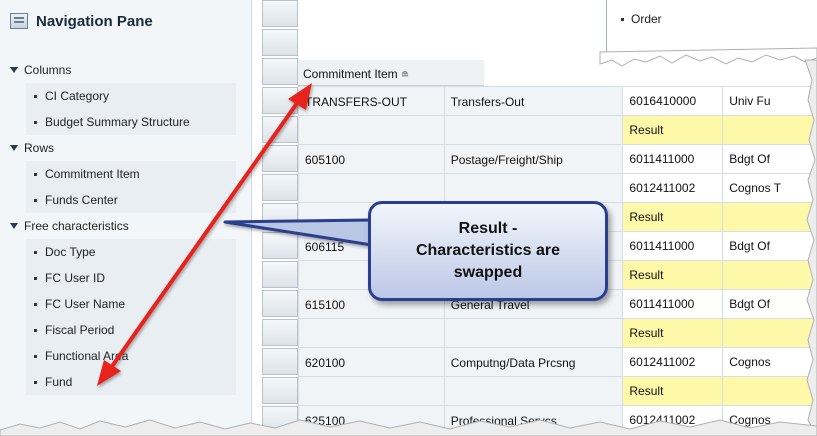  Describe the element at coordinates (87, 356) in the screenshot. I see `nav-item-label: Functional Area` at that location.